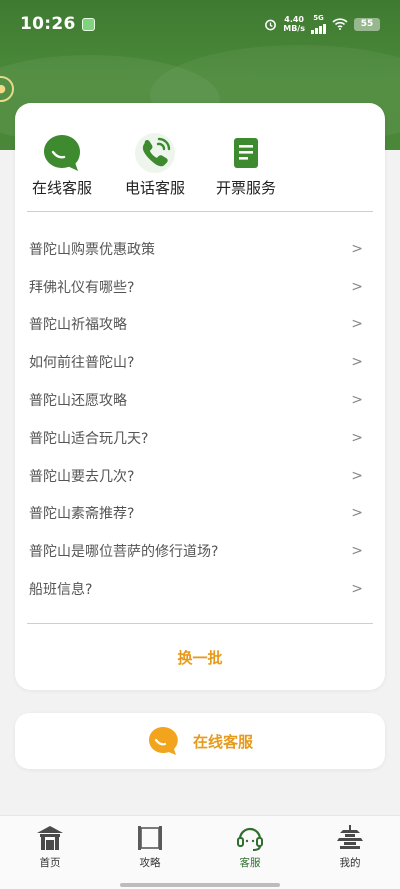 Image resolution: width=400 pixels, height=889 pixels. What do you see at coordinates (155, 153) in the screenshot?
I see `phone-icon` at bounding box center [155, 153].